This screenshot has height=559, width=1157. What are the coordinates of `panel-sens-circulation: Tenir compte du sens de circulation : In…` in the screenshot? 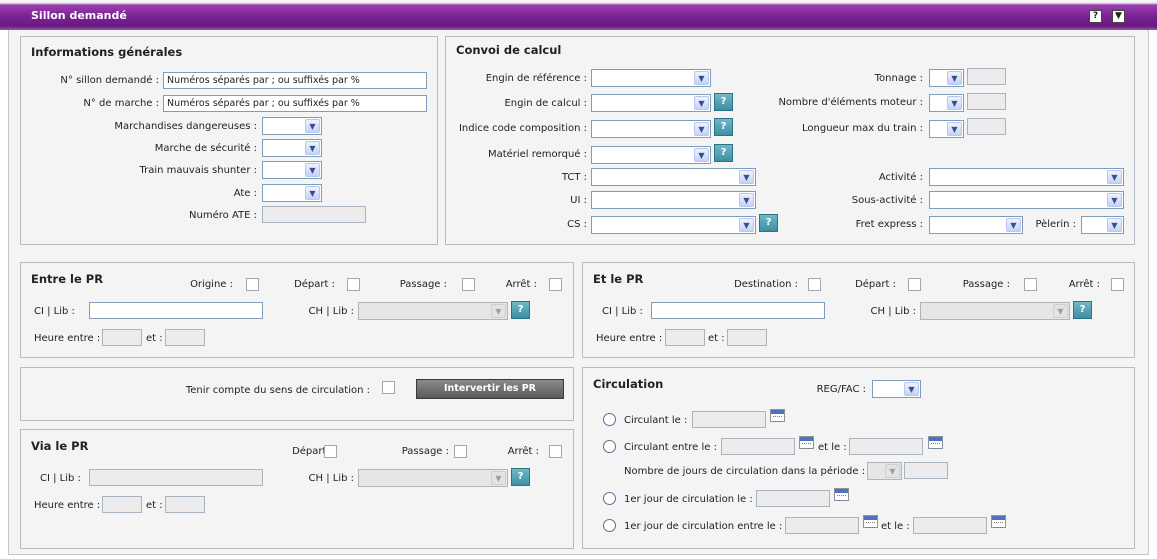 It's located at (297, 394).